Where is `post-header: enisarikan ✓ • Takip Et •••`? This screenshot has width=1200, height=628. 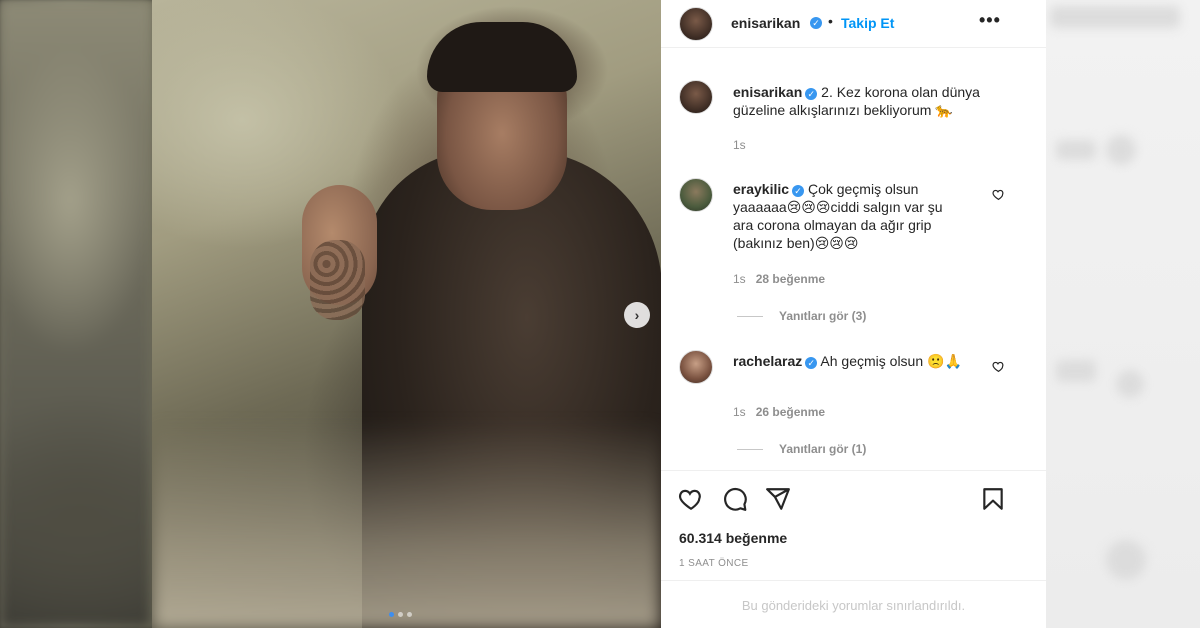
post-header: enisarikan ✓ • Takip Et ••• is located at coordinates (853, 24).